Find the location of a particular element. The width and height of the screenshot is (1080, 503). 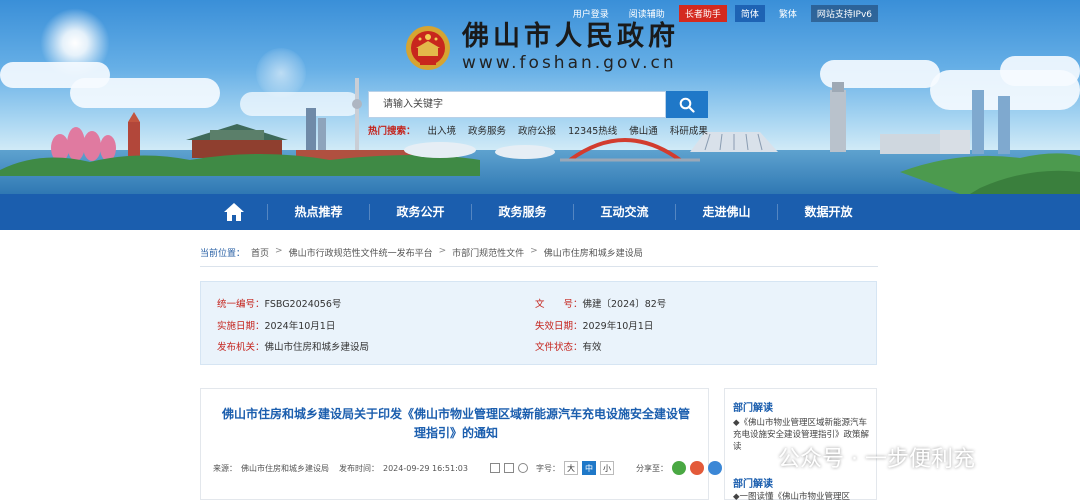

hot-search-bar: 热门搜索： 出入境 政务服务 政府公报 12345热线 佛山通 科研成果 is located at coordinates (538, 130).